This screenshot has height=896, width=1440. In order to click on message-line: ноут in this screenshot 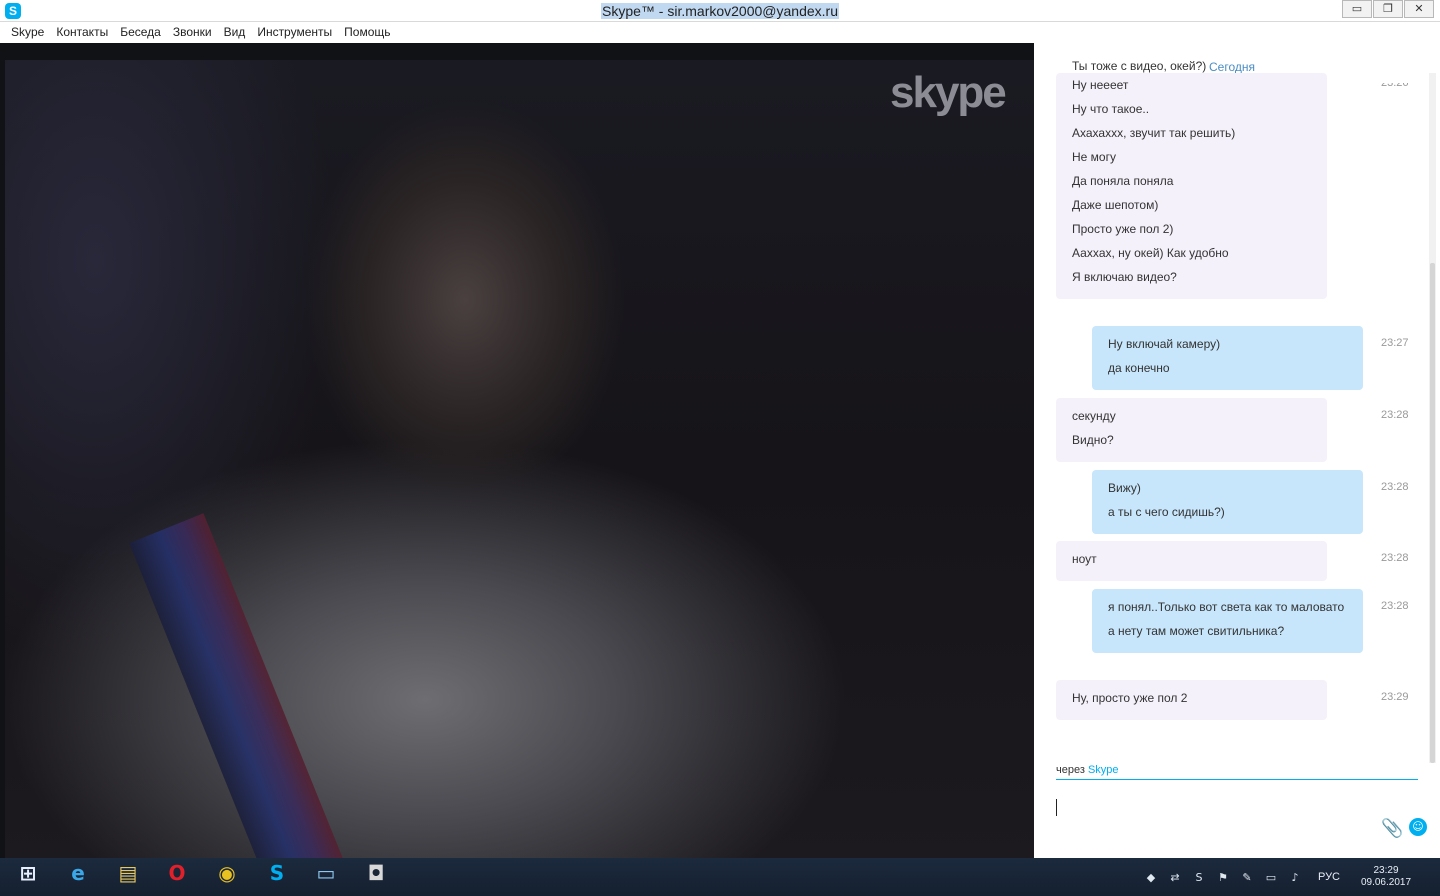, I will do `click(1084, 559)`.